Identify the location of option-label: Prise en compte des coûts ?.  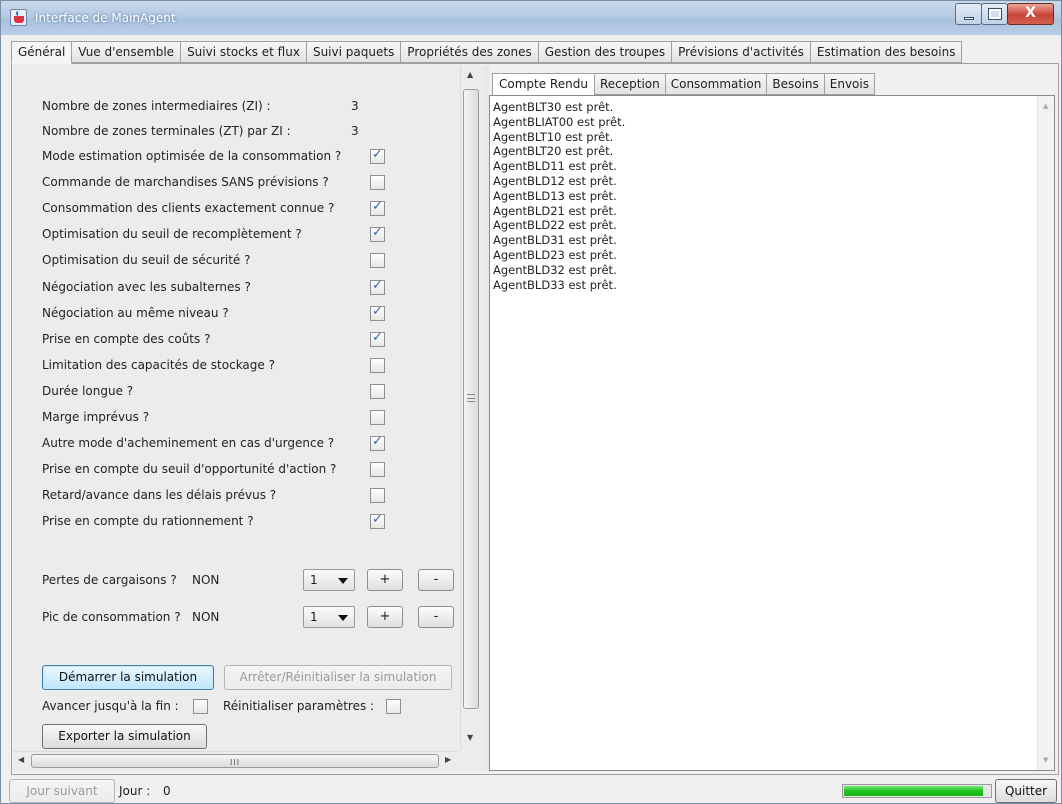
(126, 338).